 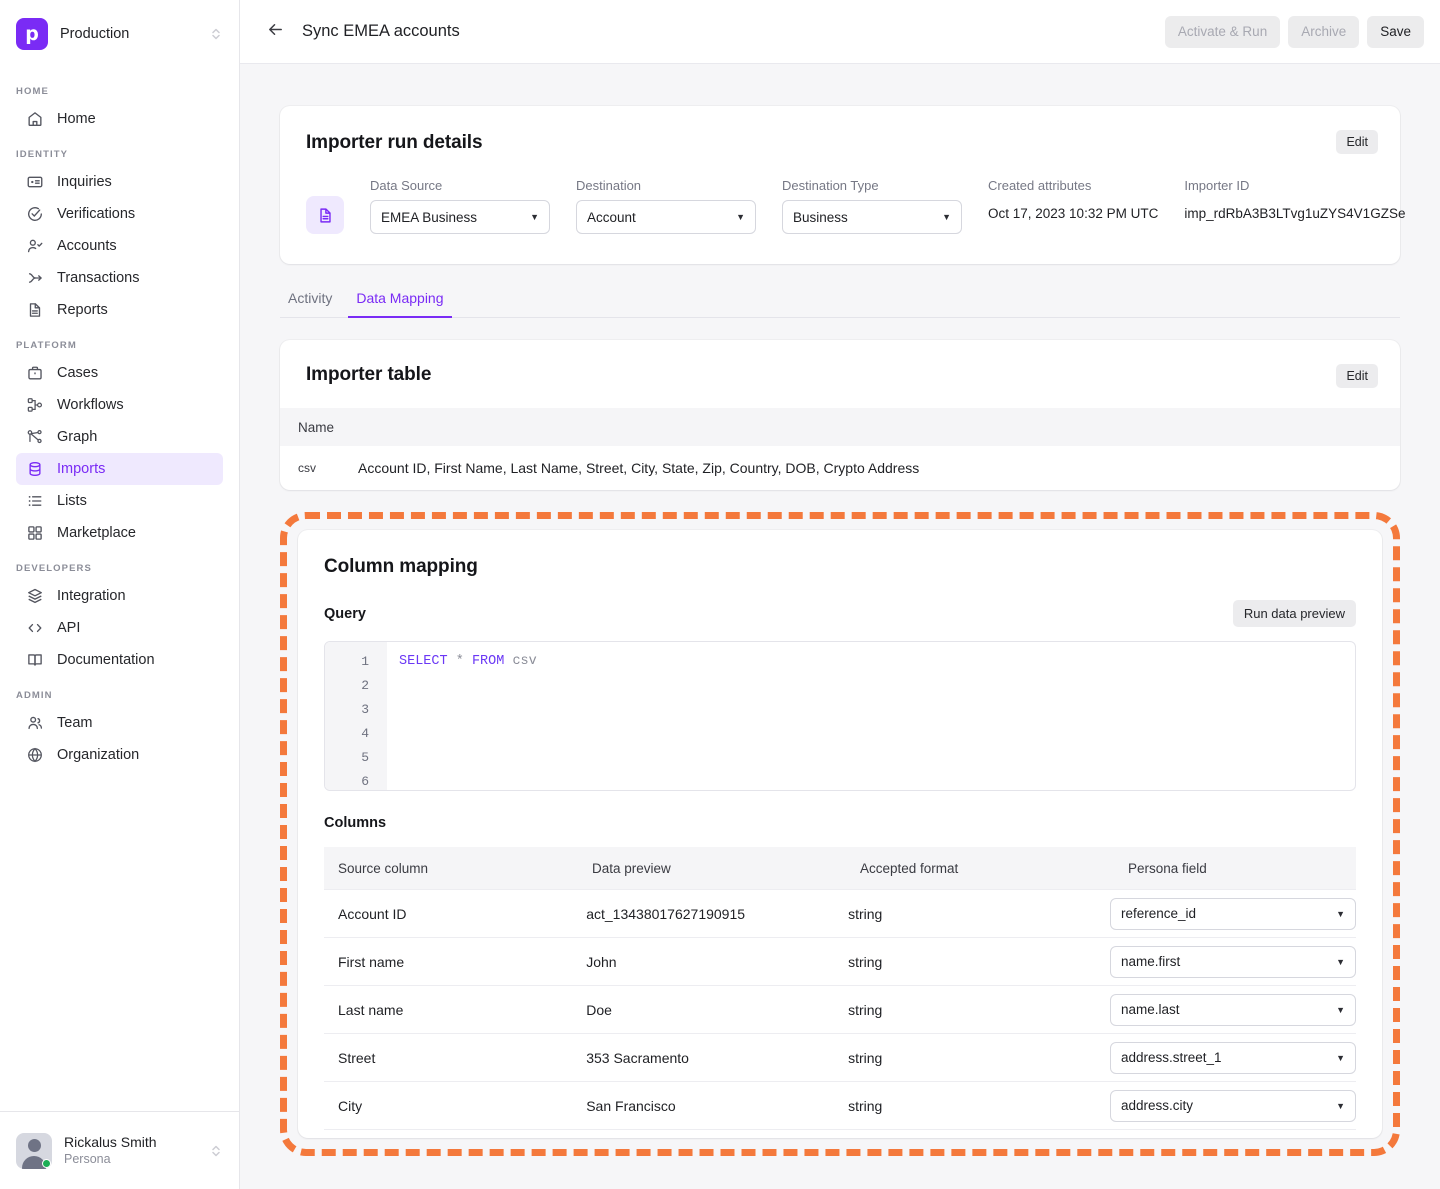 What do you see at coordinates (35, 501) in the screenshot?
I see `list-icon` at bounding box center [35, 501].